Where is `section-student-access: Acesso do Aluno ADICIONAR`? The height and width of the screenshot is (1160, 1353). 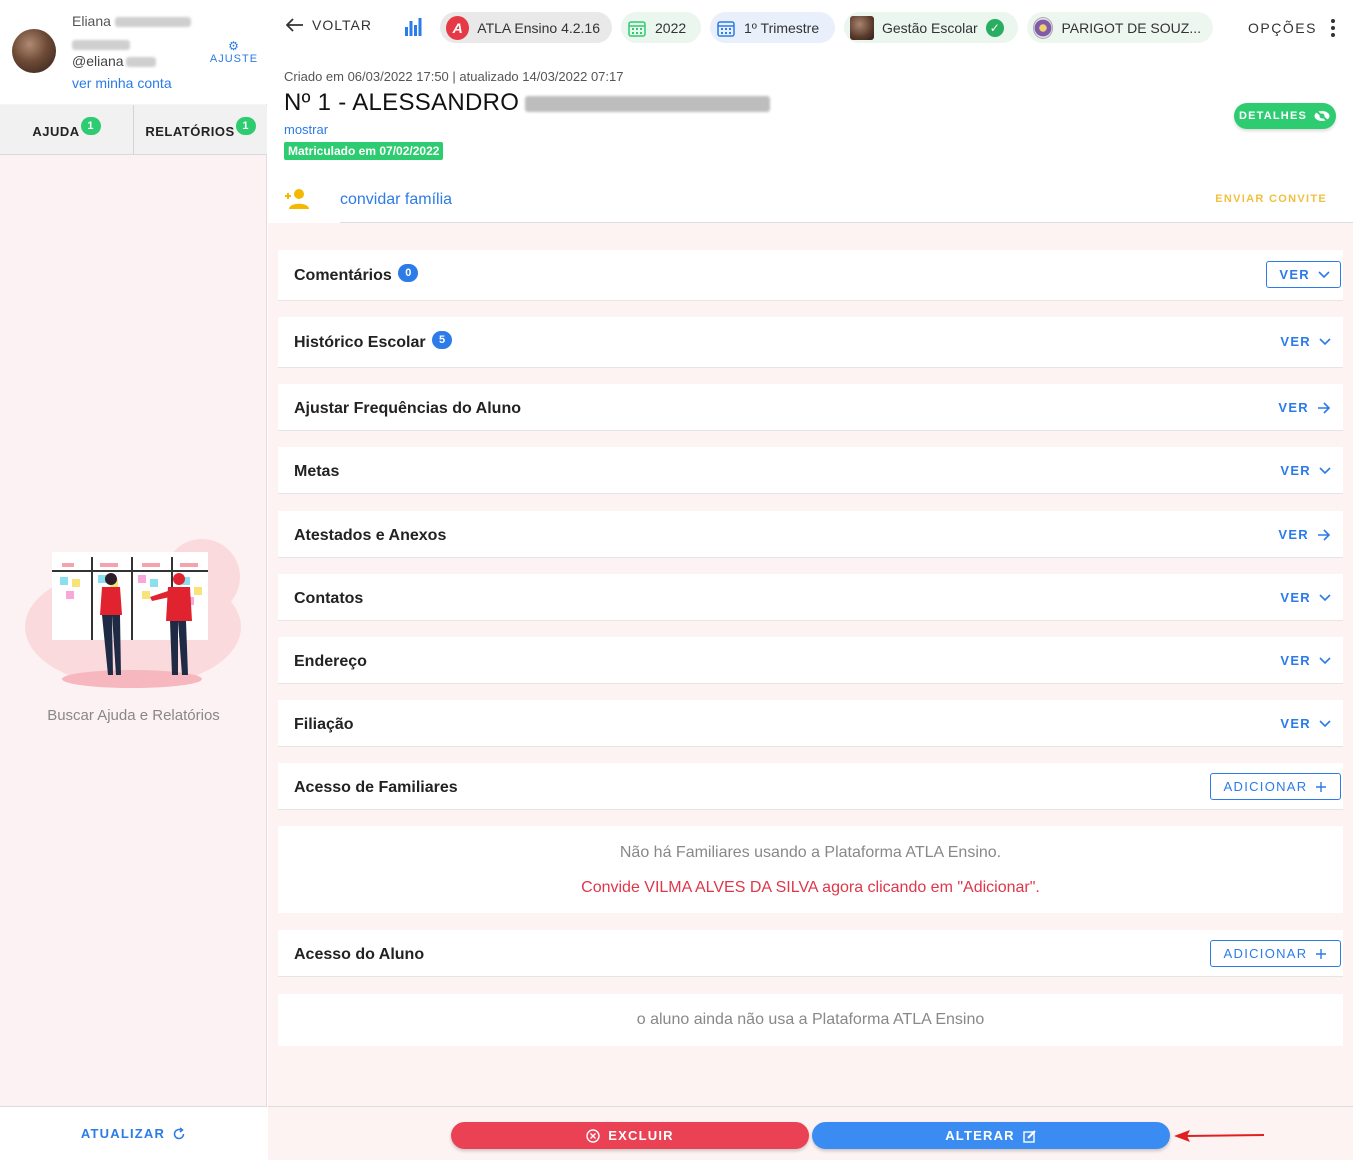
section-student-access: Acesso do Aluno ADICIONAR is located at coordinates (810, 953).